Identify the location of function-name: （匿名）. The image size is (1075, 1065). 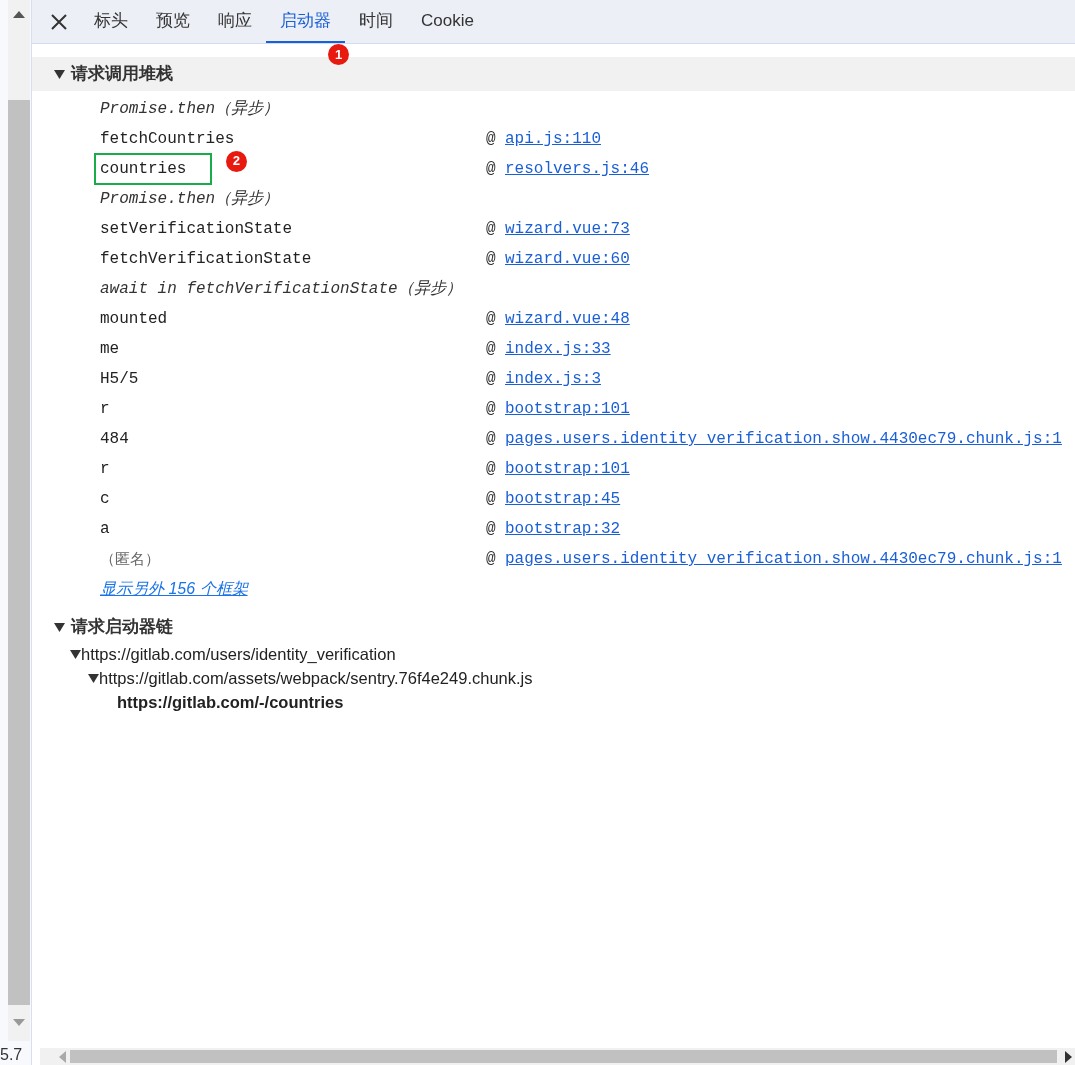
(130, 559).